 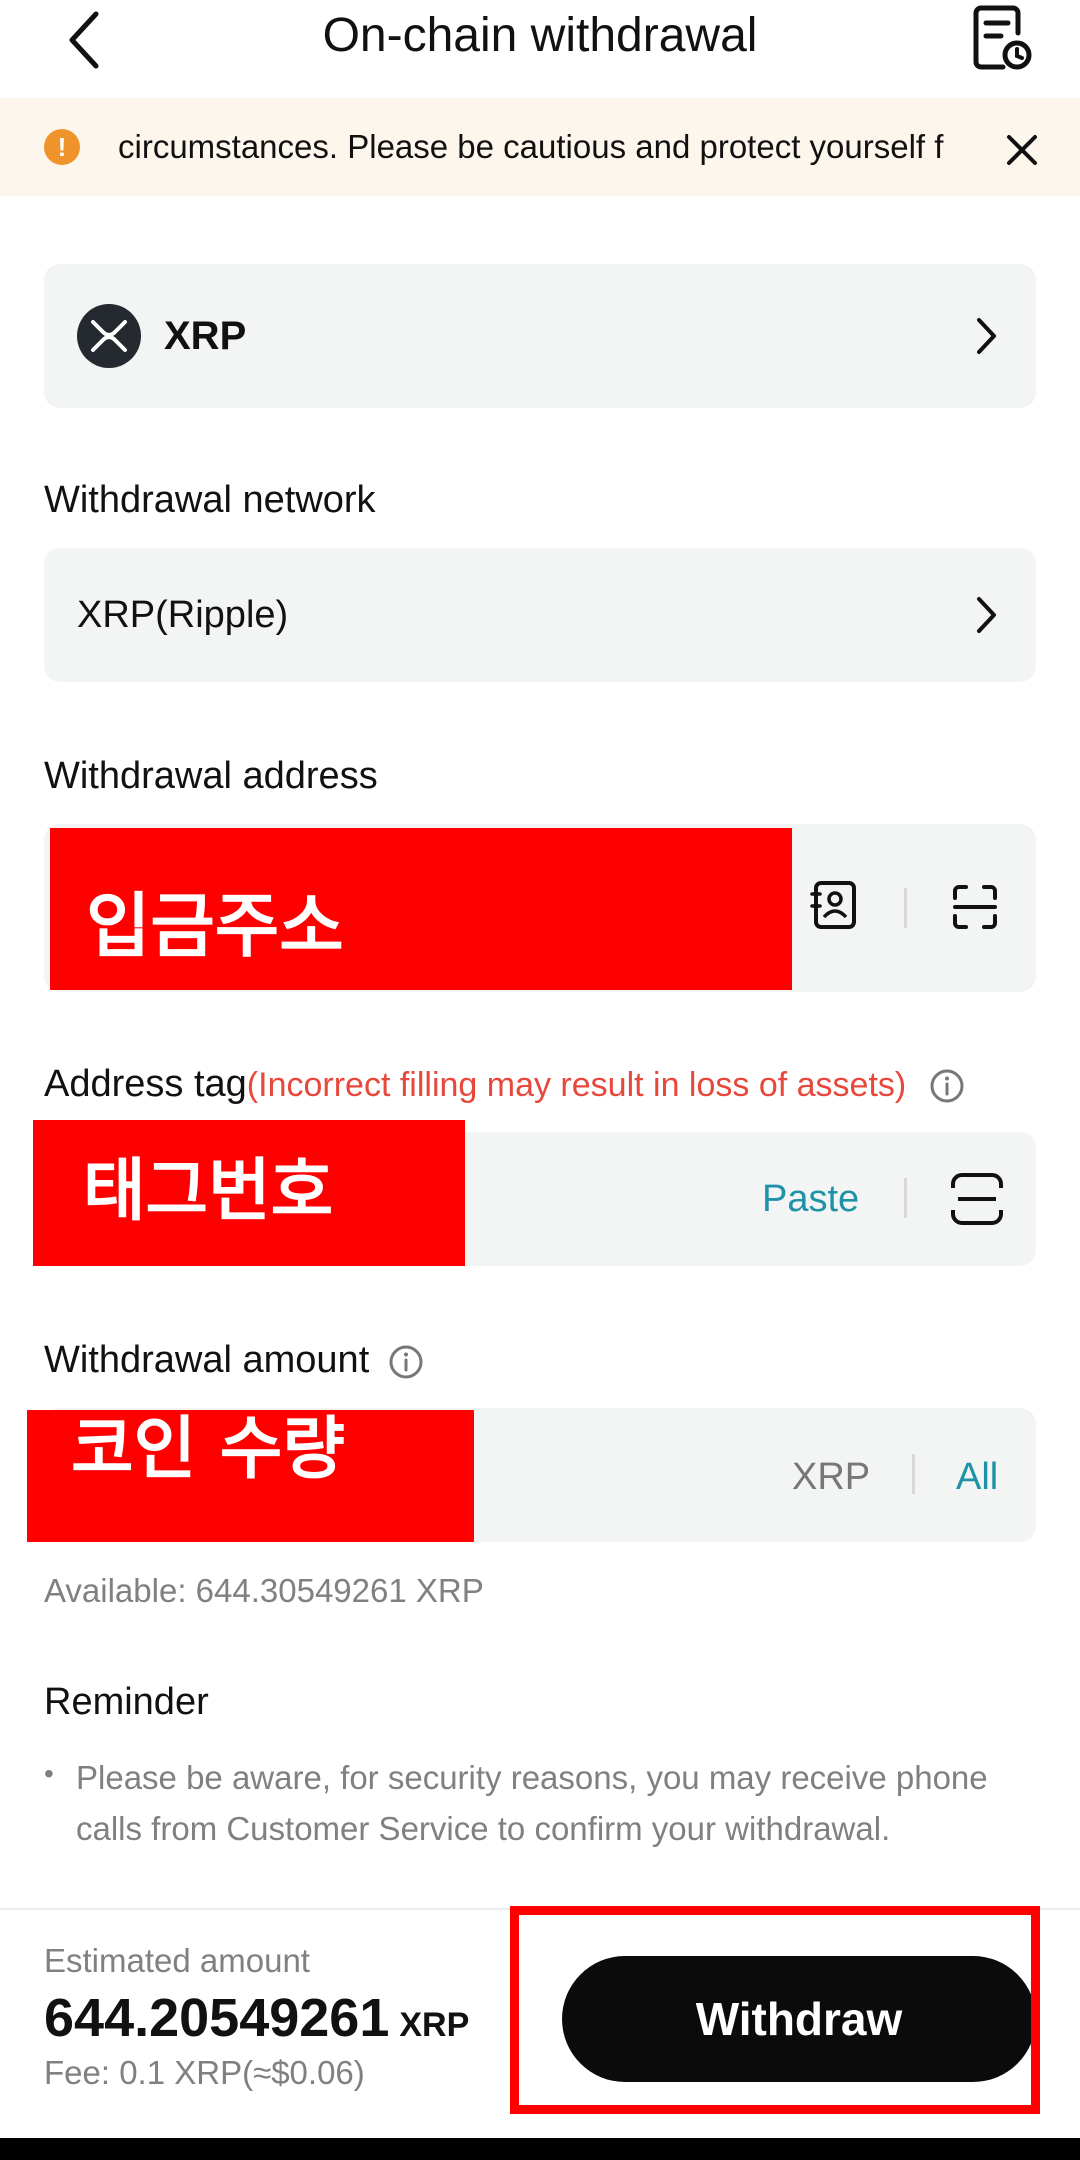 I want to click on tag-overlay-text: 태그번호, so click(x=208, y=1191).